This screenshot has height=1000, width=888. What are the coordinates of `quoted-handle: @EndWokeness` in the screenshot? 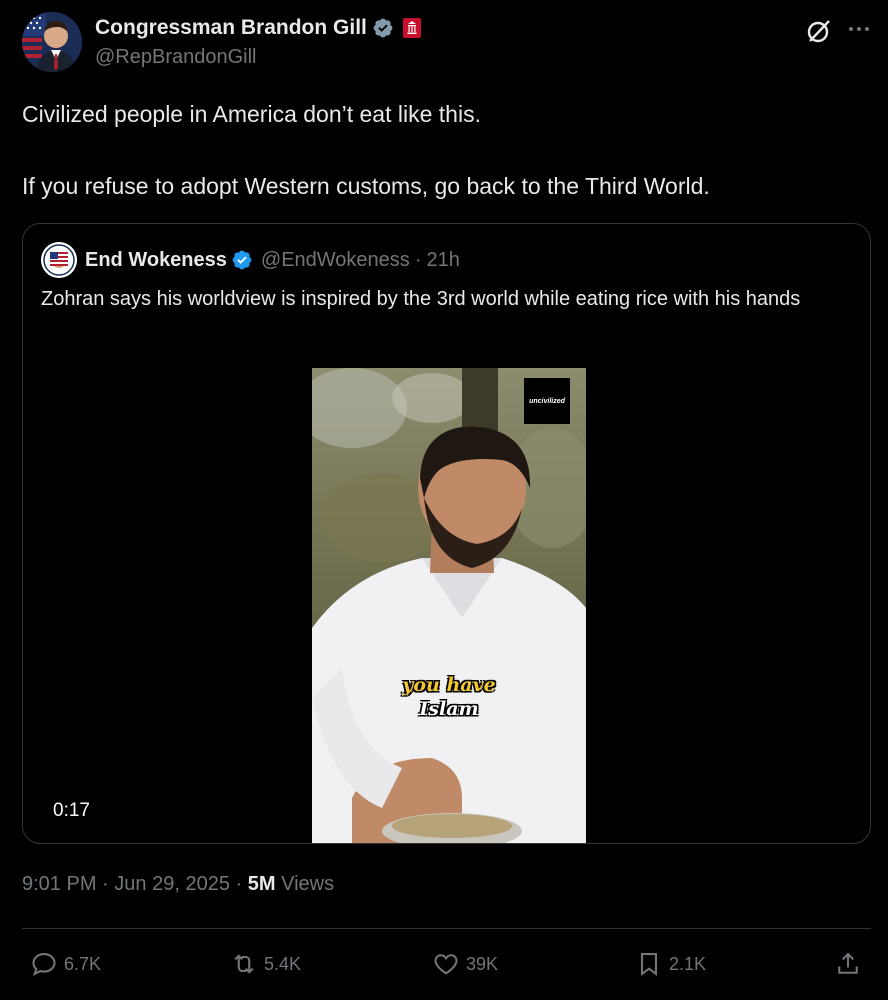 It's located at (335, 260).